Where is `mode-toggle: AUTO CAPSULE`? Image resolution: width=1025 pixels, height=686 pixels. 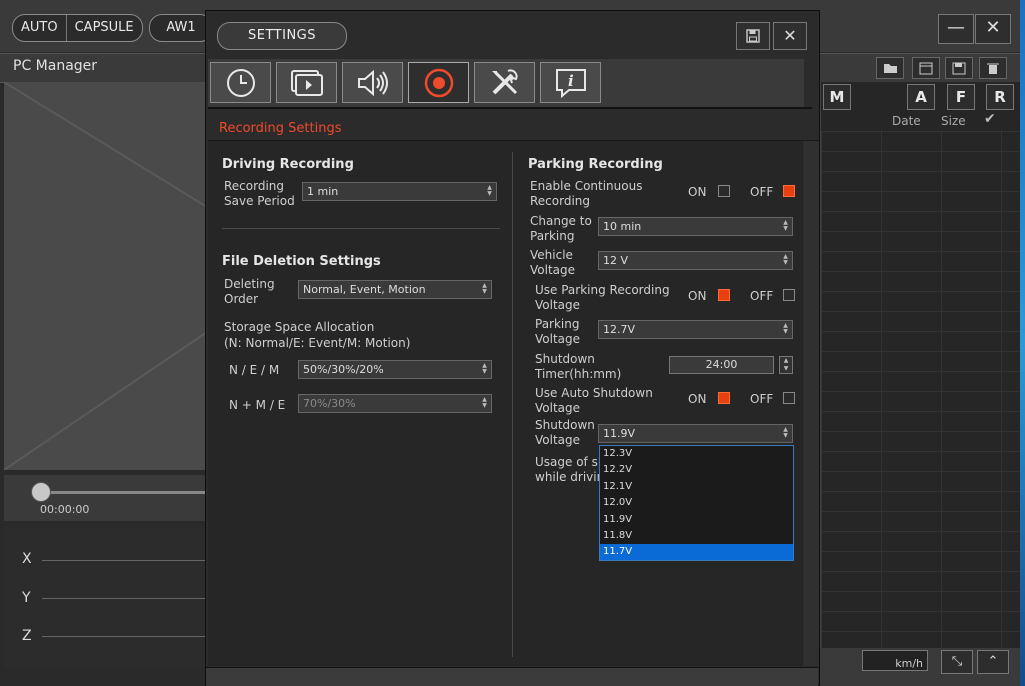
mode-toggle: AUTO CAPSULE is located at coordinates (77, 28).